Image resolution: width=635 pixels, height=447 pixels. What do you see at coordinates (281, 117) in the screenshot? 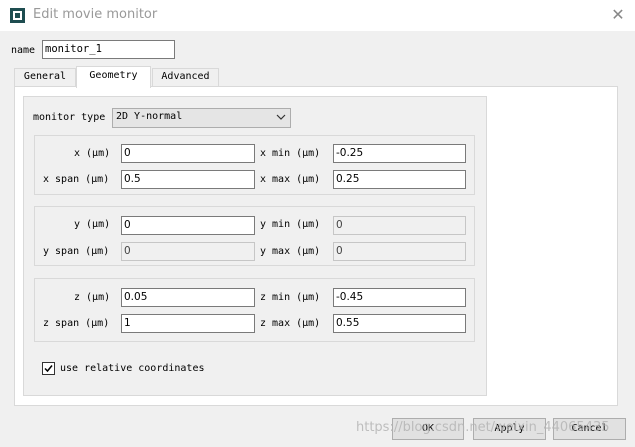
I see `chevron-down-icon` at bounding box center [281, 117].